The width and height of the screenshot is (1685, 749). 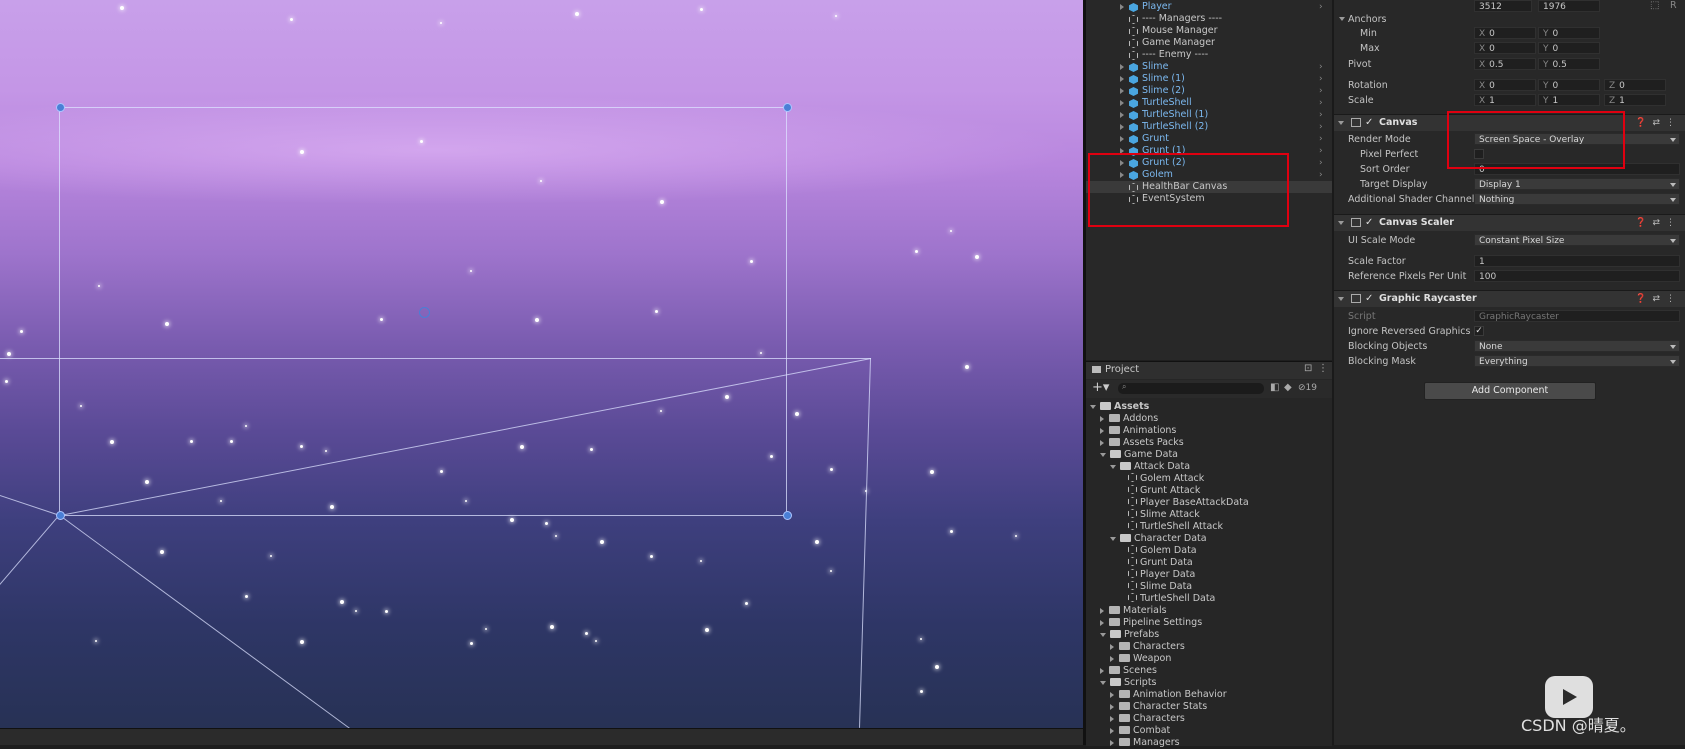 I want to click on scale-y: Y1, so click(x=1569, y=100).